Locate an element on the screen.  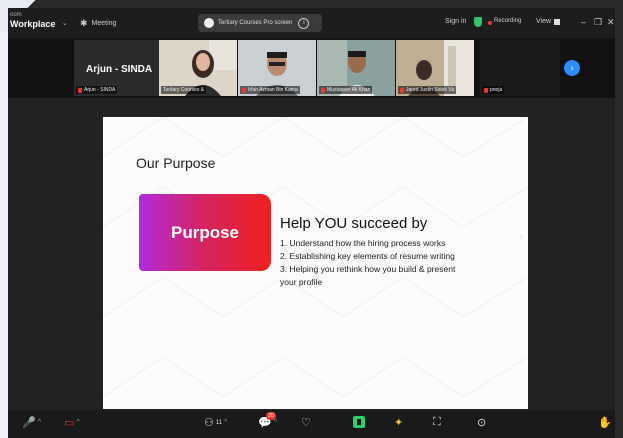
meeting-toolbar: 🎤 ^ ▭ ^ ⚇ 11 ^ 💬 ^ 20 ♡ ✦ ⛶ ⊙ ✋ is located at coordinates (311, 424).